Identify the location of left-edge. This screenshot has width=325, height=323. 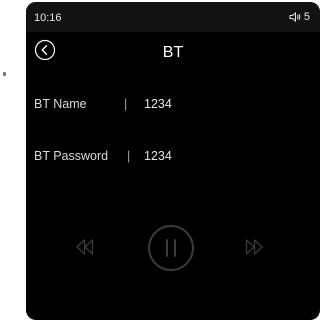
(5, 161).